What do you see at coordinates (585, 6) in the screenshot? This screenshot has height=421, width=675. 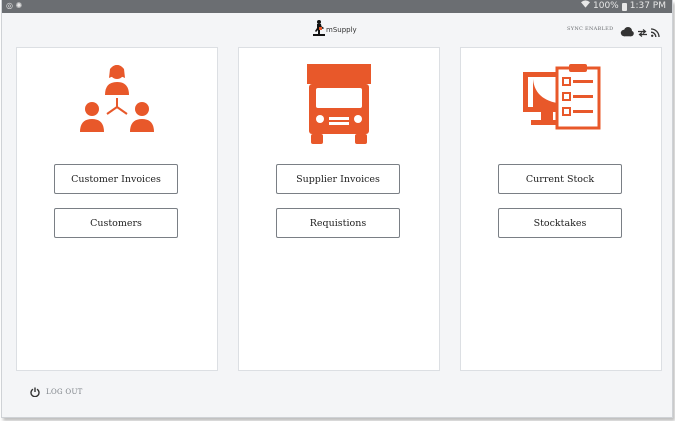 I see `wifi-icon` at bounding box center [585, 6].